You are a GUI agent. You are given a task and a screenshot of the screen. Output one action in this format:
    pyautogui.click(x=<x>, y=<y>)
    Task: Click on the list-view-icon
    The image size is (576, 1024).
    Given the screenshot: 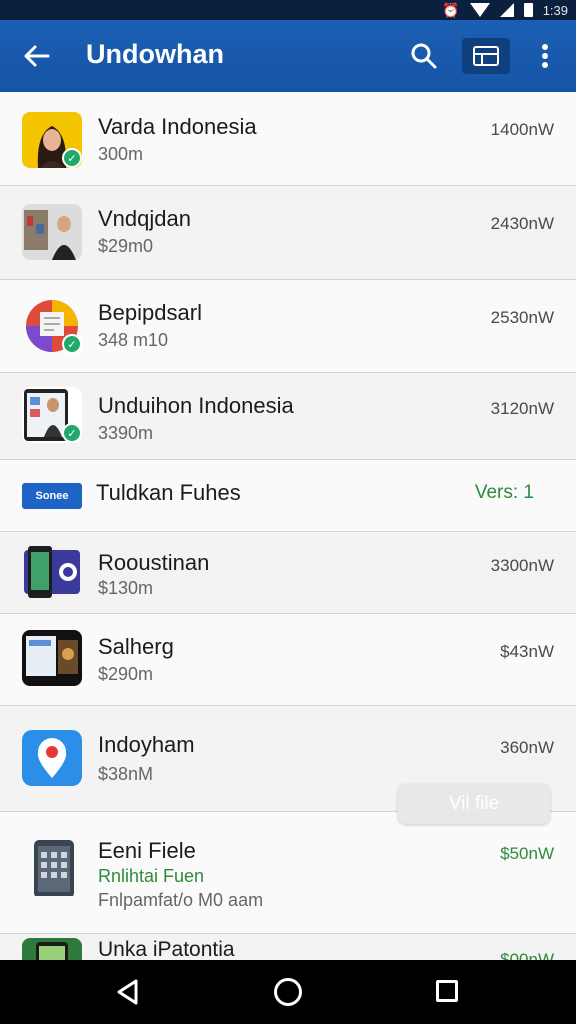 What is the action you would take?
    pyautogui.click(x=486, y=56)
    